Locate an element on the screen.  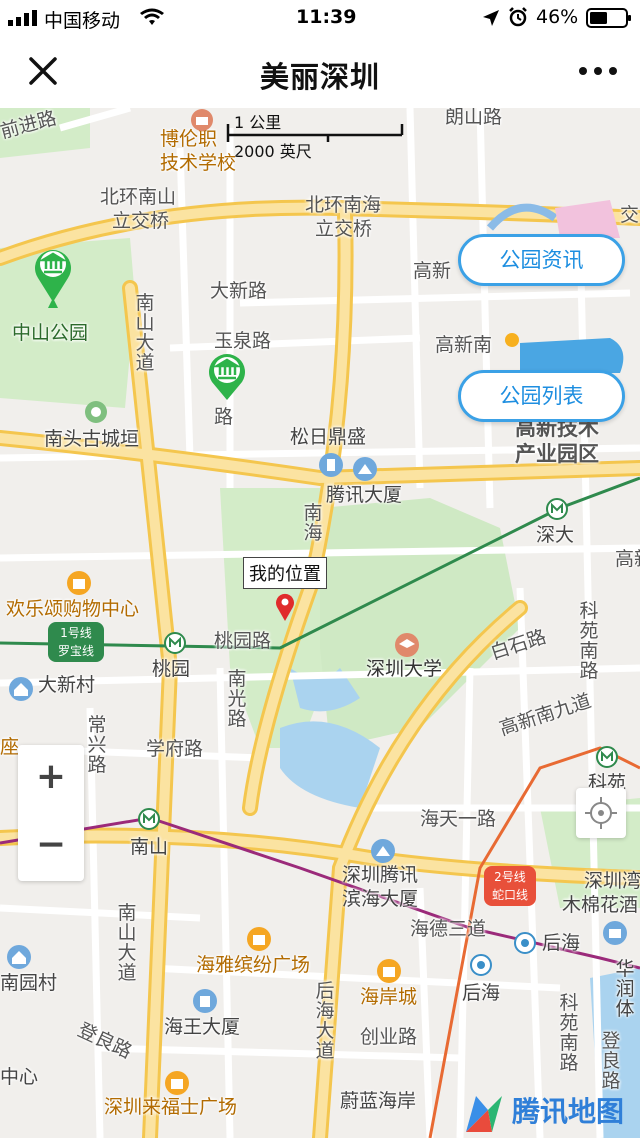
map-label: 南山 is located at coordinates (149, 847).